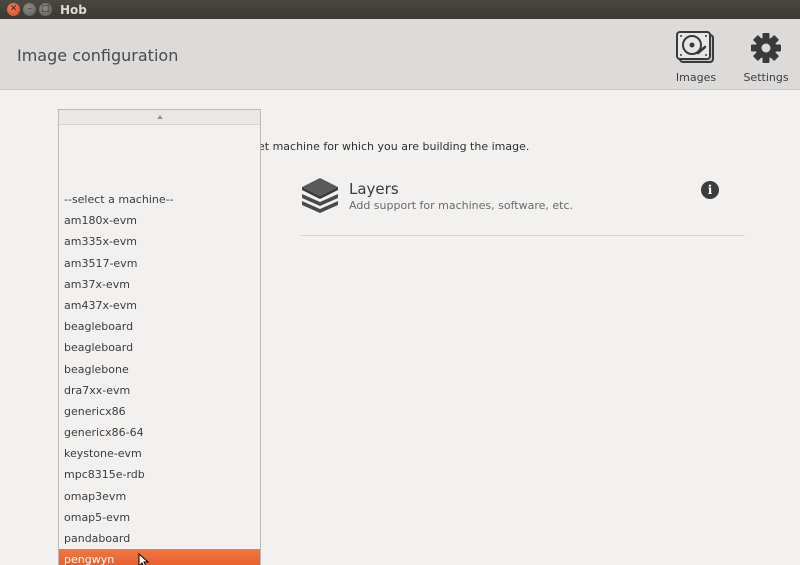 Image resolution: width=800 pixels, height=565 pixels. I want to click on maximize-window-button: □, so click(45, 9).